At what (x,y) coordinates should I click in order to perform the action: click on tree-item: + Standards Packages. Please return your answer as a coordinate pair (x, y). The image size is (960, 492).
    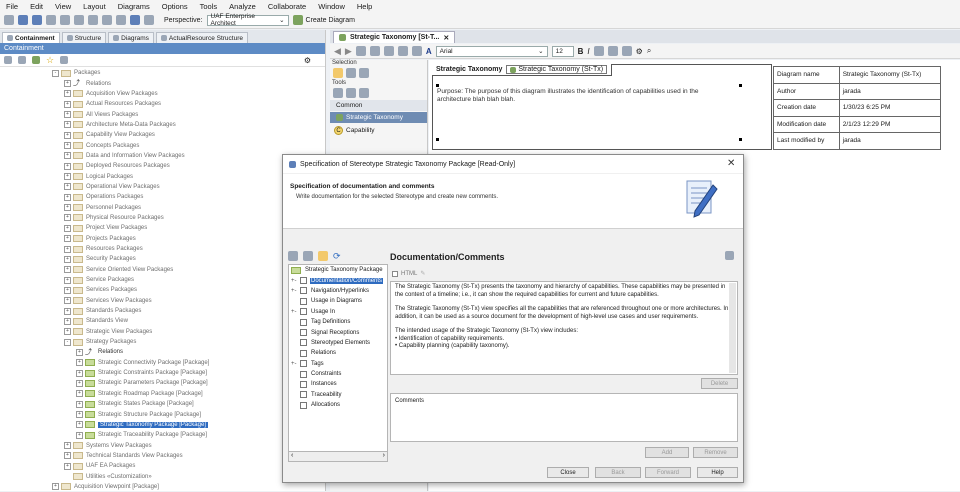
    Looking at the image, I should click on (163, 311).